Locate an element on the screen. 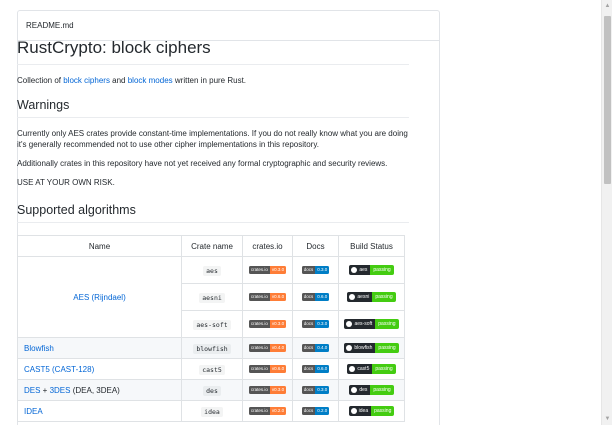 This screenshot has height=425, width=612. idea-link: IDEA is located at coordinates (33, 411).